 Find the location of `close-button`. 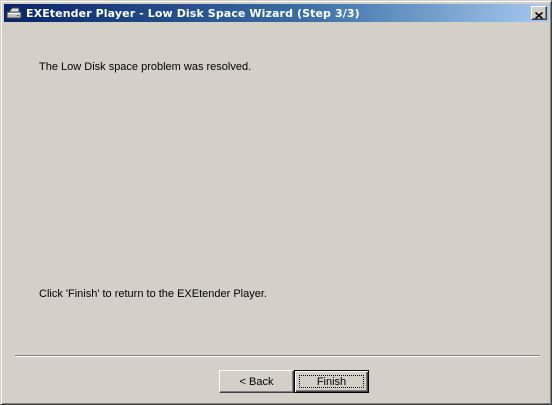

close-button is located at coordinates (539, 13).